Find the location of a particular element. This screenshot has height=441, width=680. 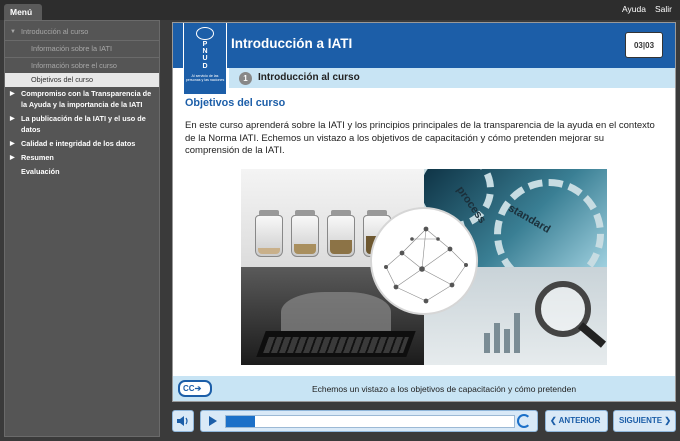

media-player is located at coordinates (369, 421).